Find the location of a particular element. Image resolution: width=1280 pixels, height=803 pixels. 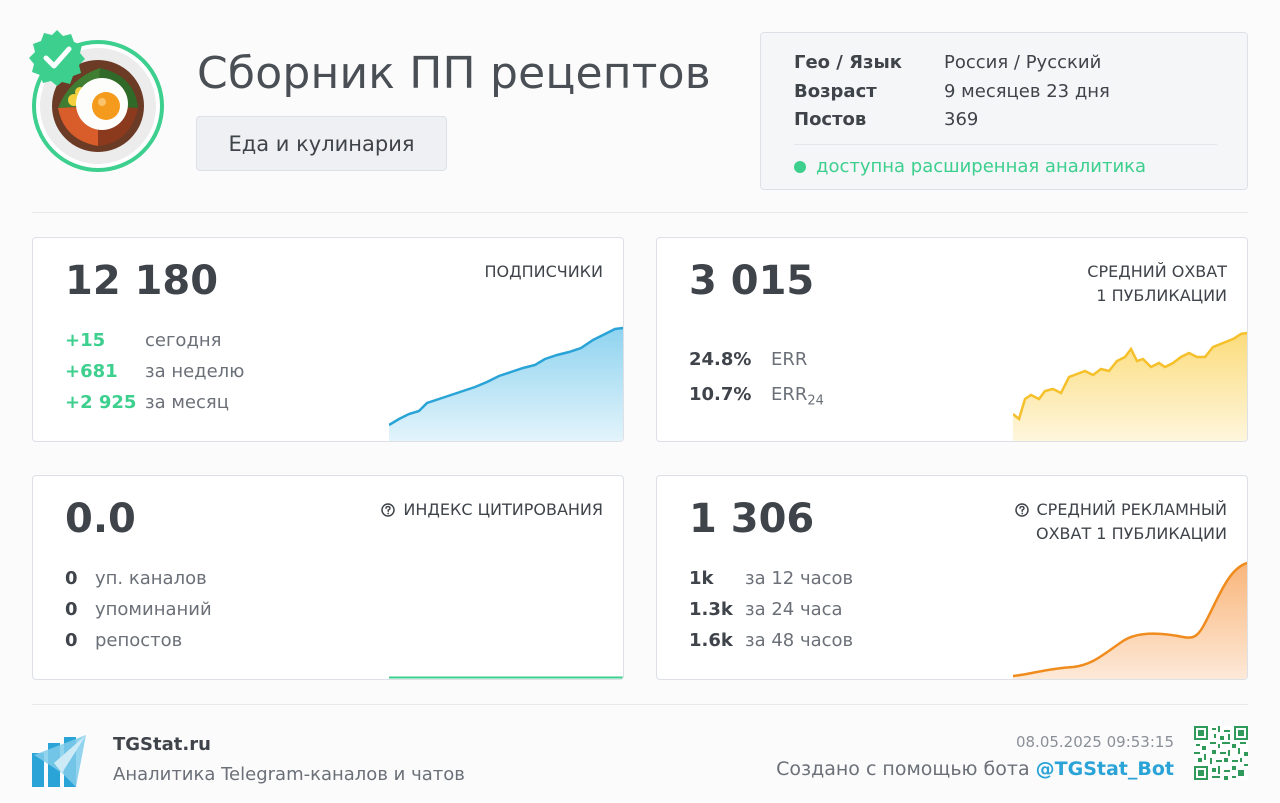

analytics-status: доступна расширенная аналитика is located at coordinates (970, 166).